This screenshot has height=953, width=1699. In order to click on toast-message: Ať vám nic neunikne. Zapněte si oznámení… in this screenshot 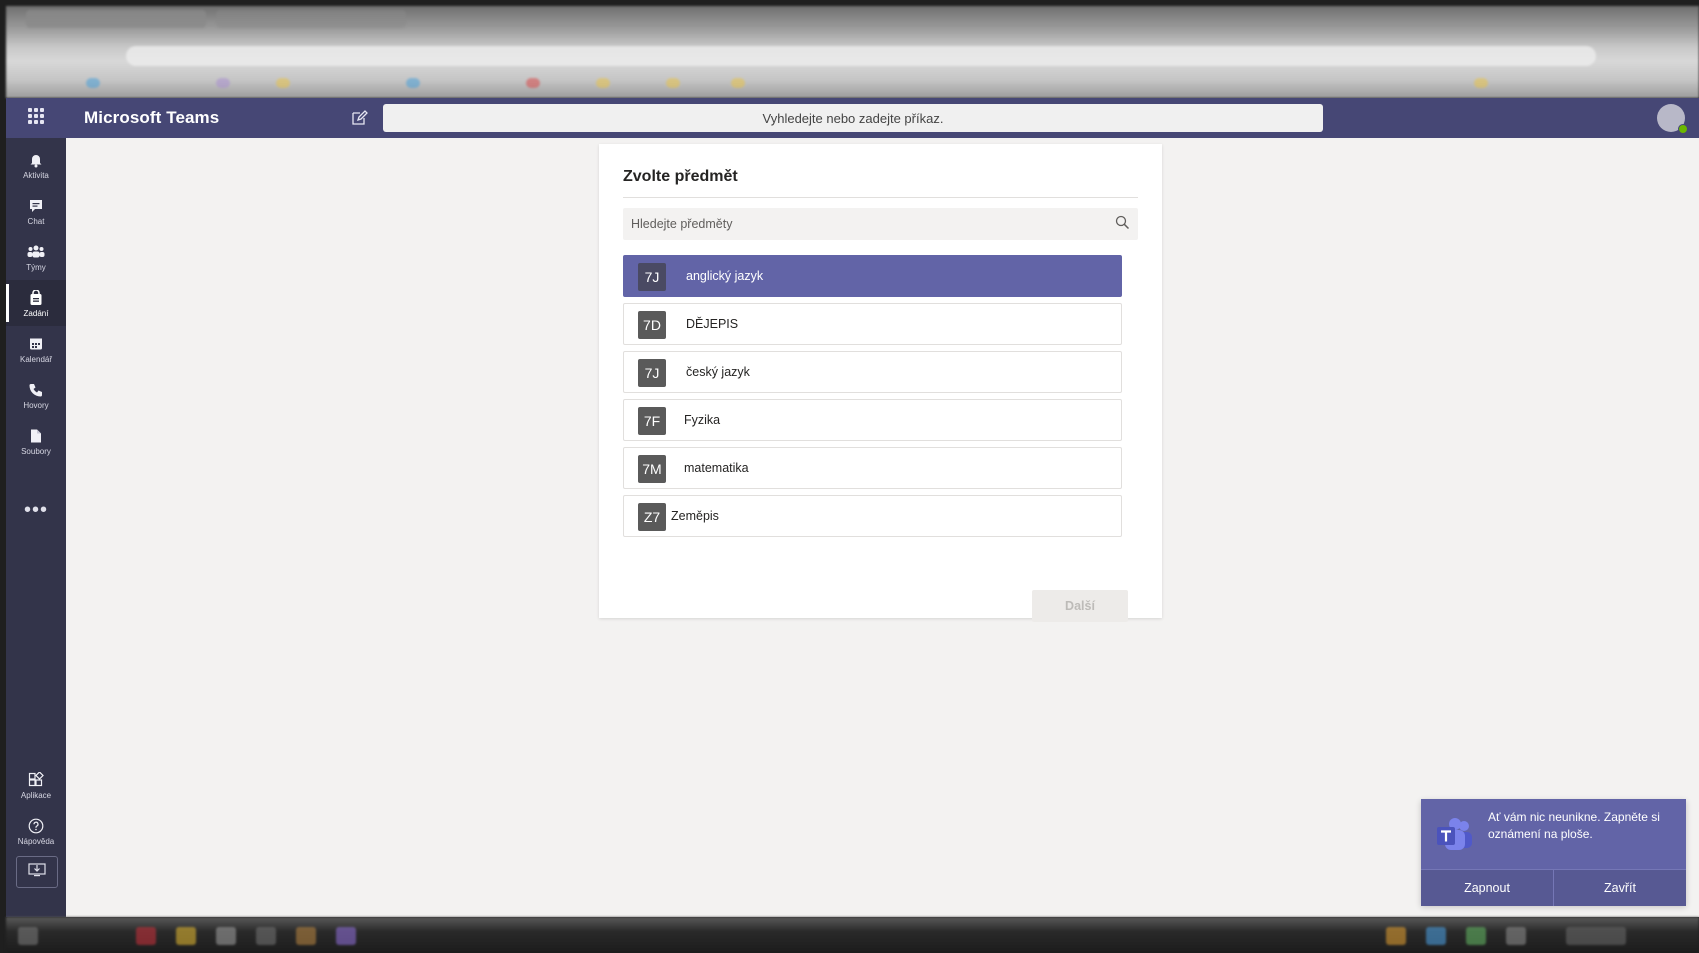, I will do `click(1574, 825)`.